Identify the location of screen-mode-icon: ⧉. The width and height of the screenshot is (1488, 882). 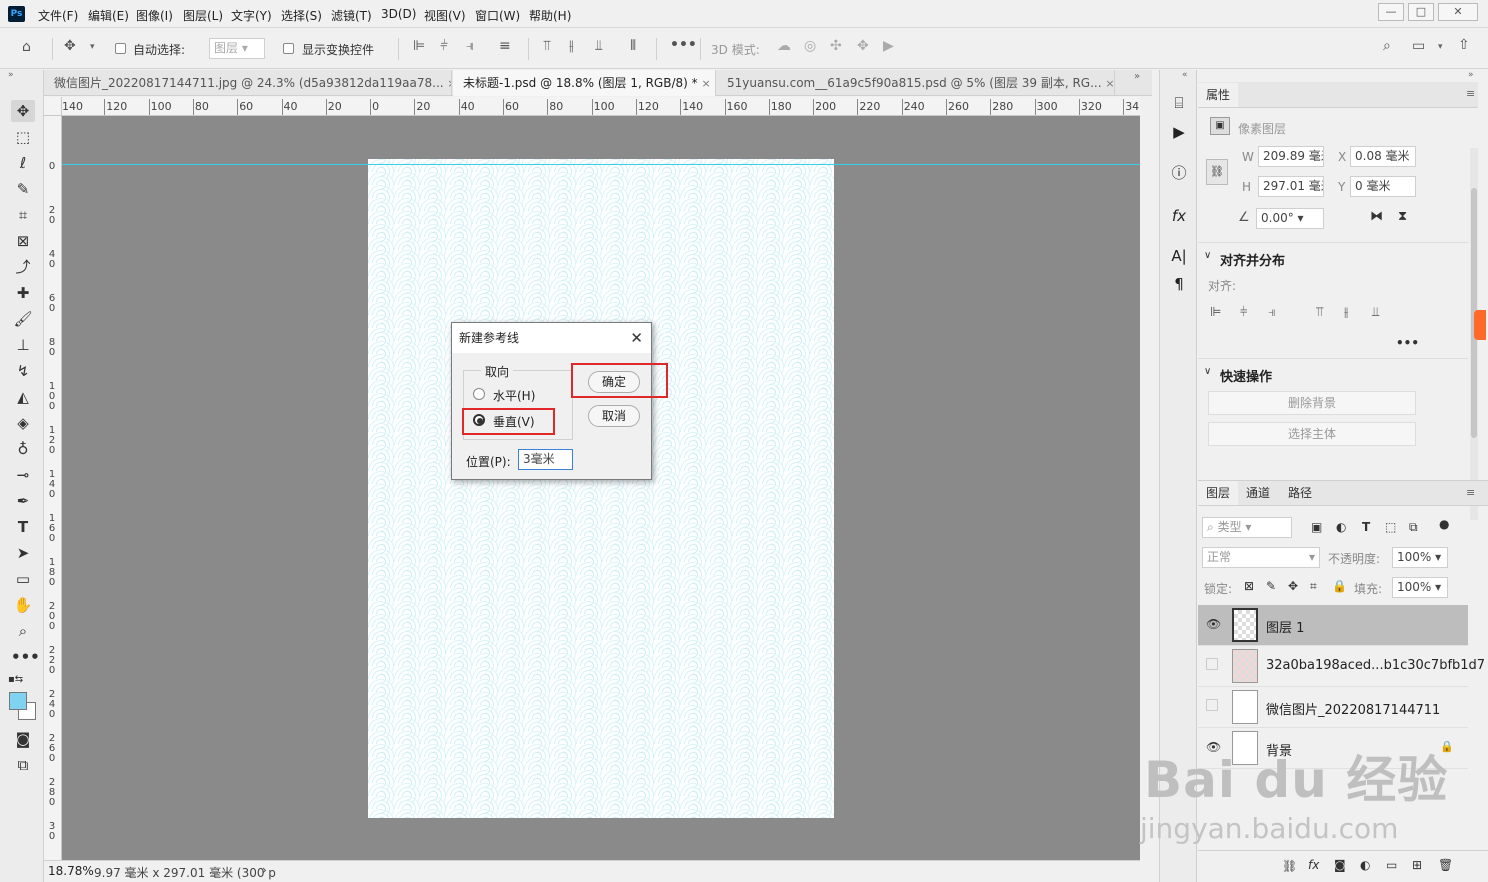
(23, 765).